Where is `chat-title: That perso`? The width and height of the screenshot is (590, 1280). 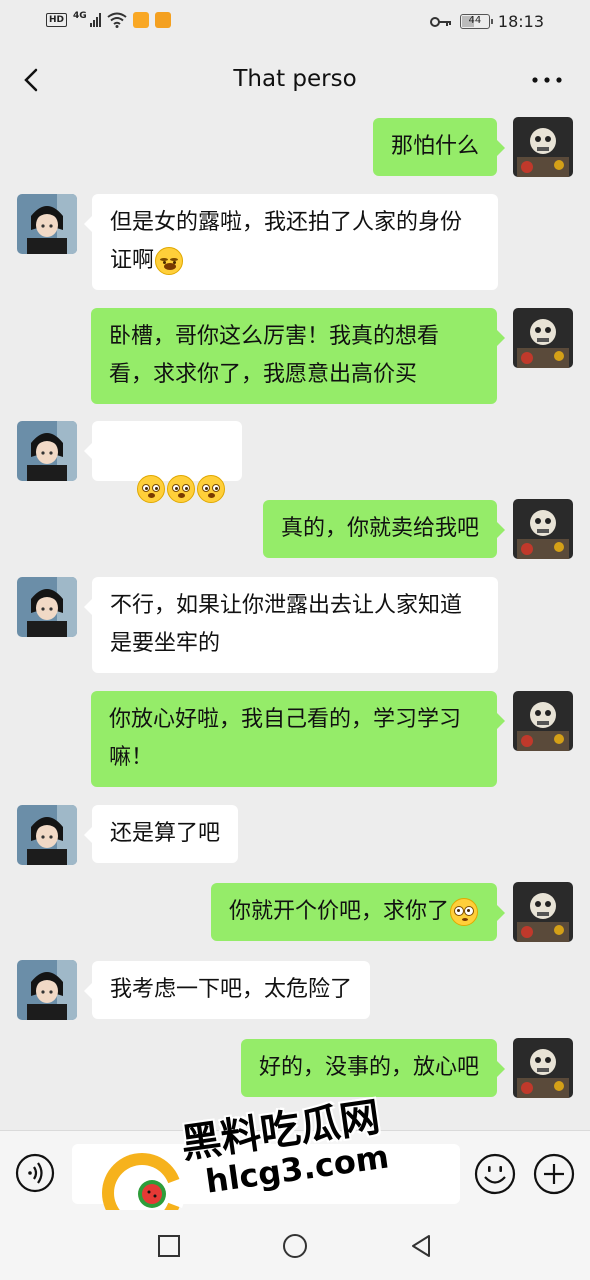
chat-title: That perso is located at coordinates (295, 79).